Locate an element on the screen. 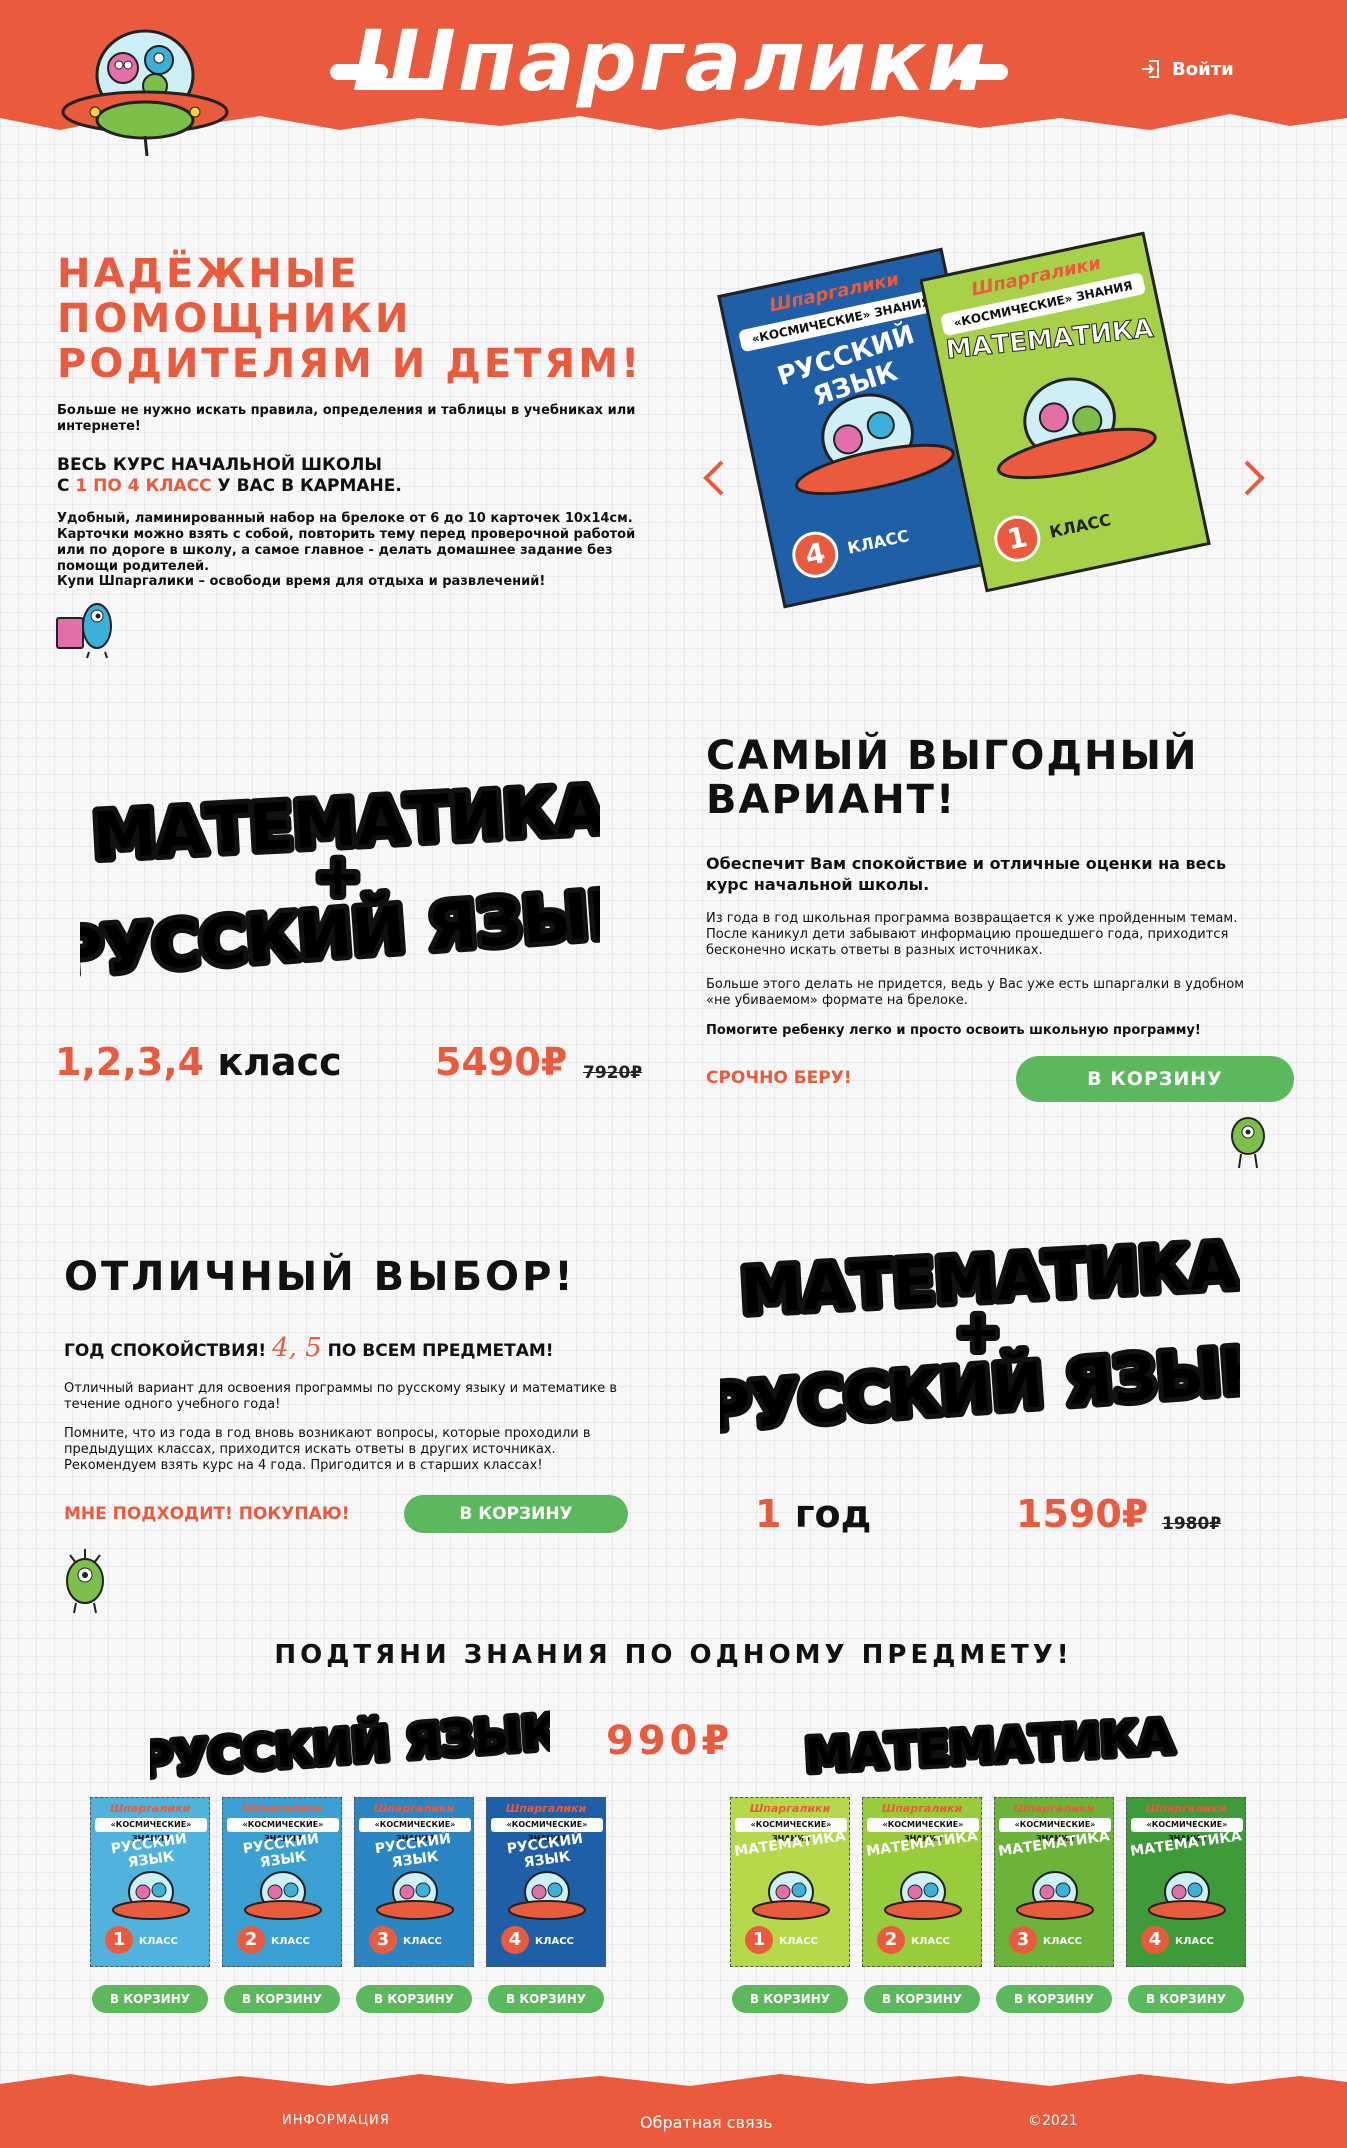  offer2-heading: ОТЛИЧНЫЙ ВЫБОР! is located at coordinates (320, 1277).